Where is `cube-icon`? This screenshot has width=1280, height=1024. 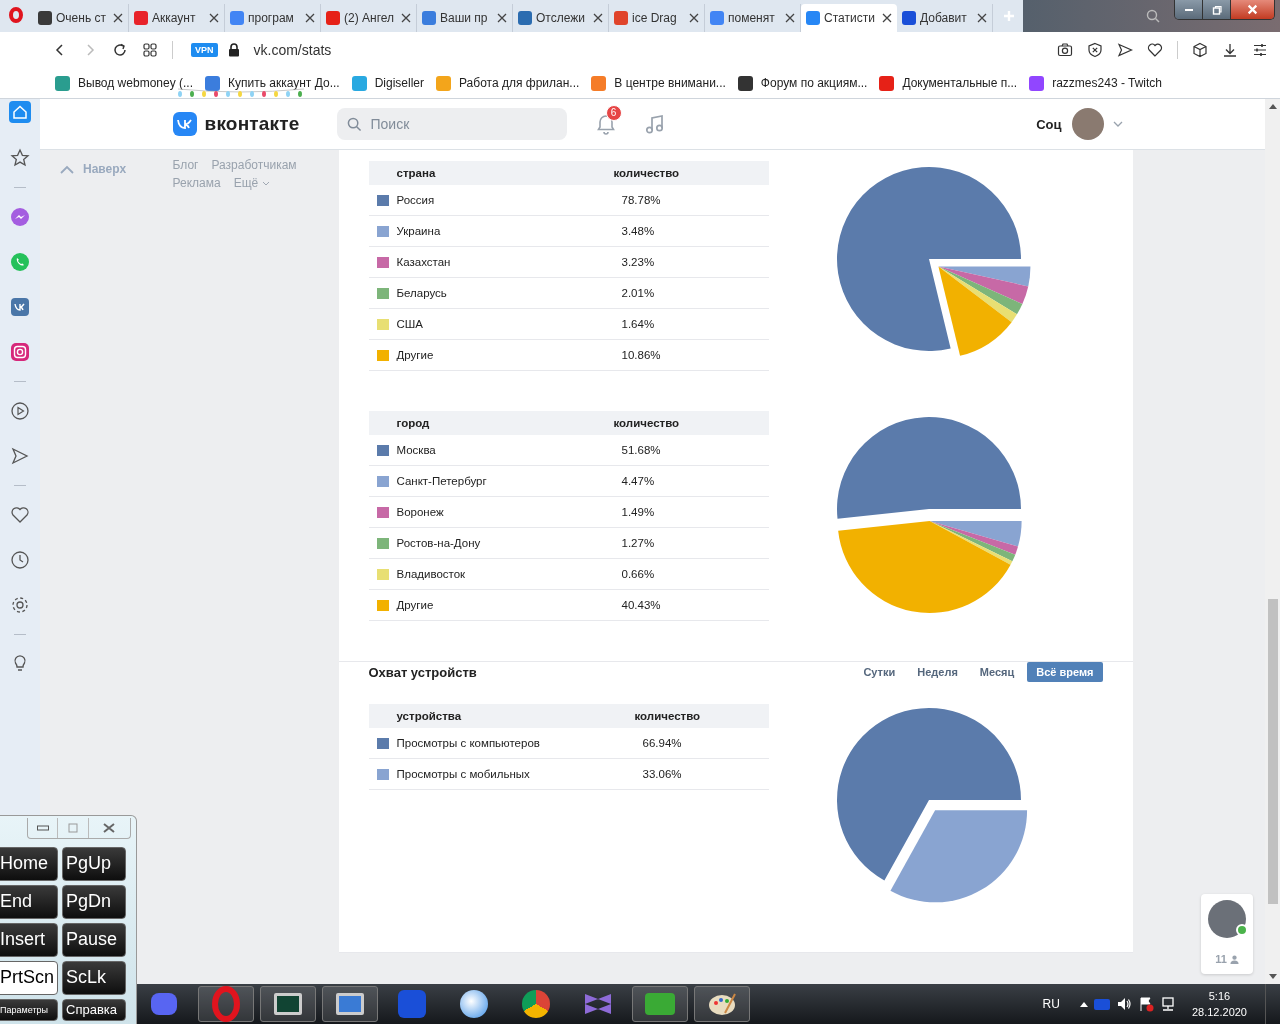
cube-icon is located at coordinates (1200, 50).